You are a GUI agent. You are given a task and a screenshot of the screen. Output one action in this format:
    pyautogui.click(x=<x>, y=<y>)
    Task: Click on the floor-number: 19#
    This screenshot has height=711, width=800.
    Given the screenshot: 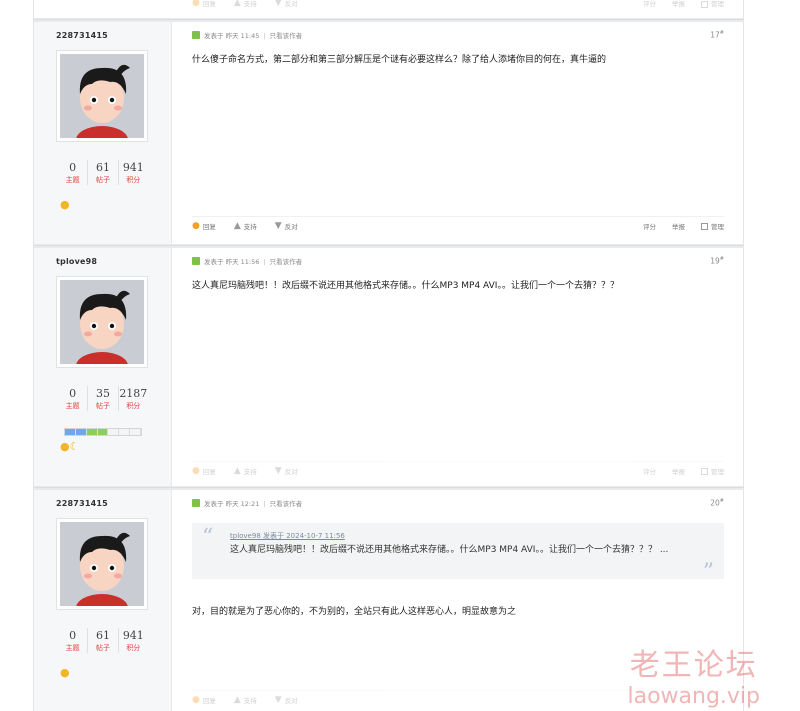 What is the action you would take?
    pyautogui.click(x=717, y=261)
    